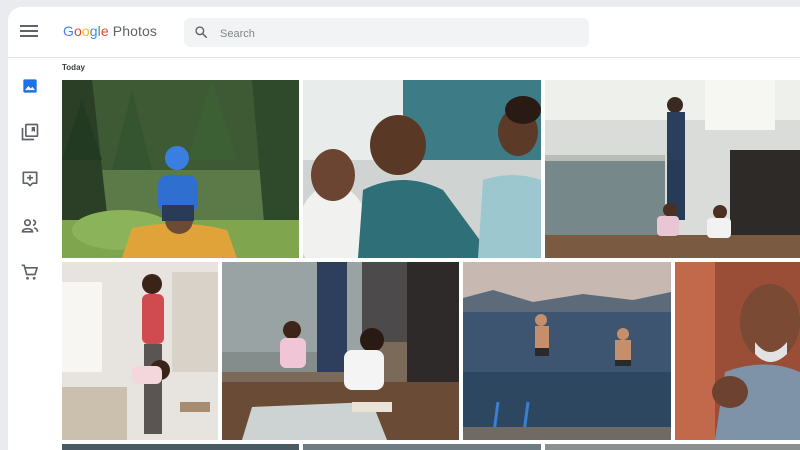  What do you see at coordinates (104, 31) in the screenshot?
I see `logo-letter: e` at bounding box center [104, 31].